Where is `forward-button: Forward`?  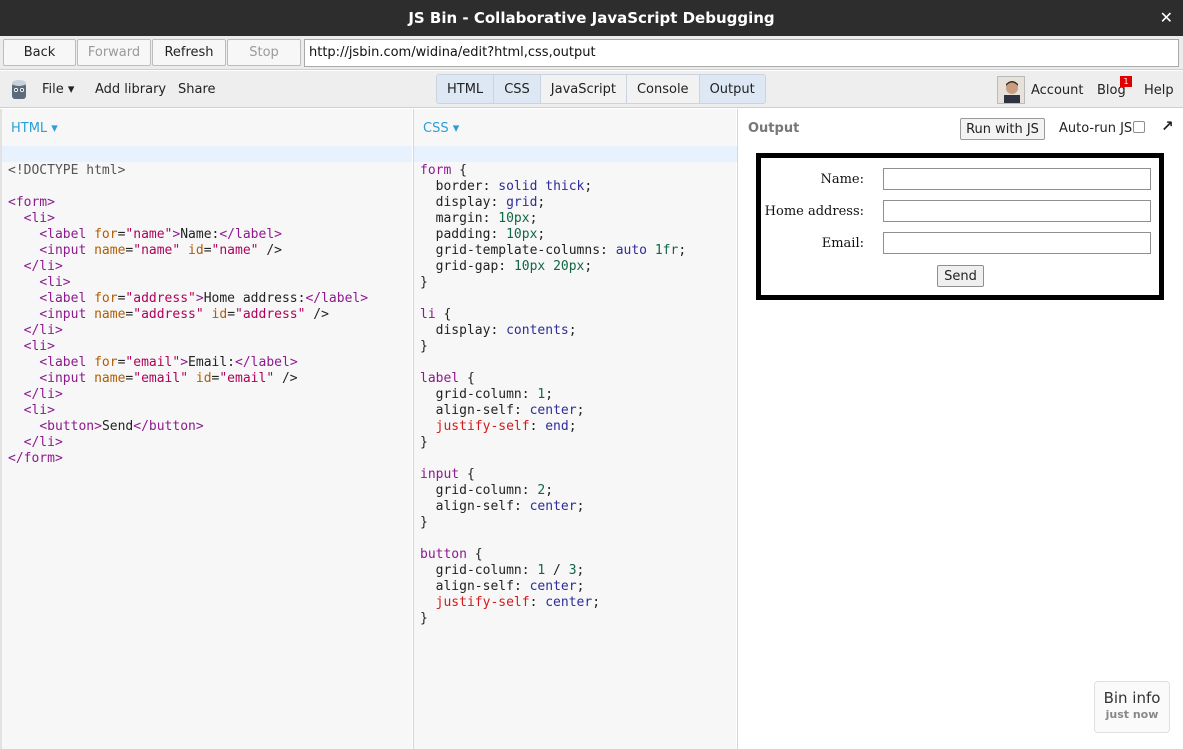
forward-button: Forward is located at coordinates (114, 52).